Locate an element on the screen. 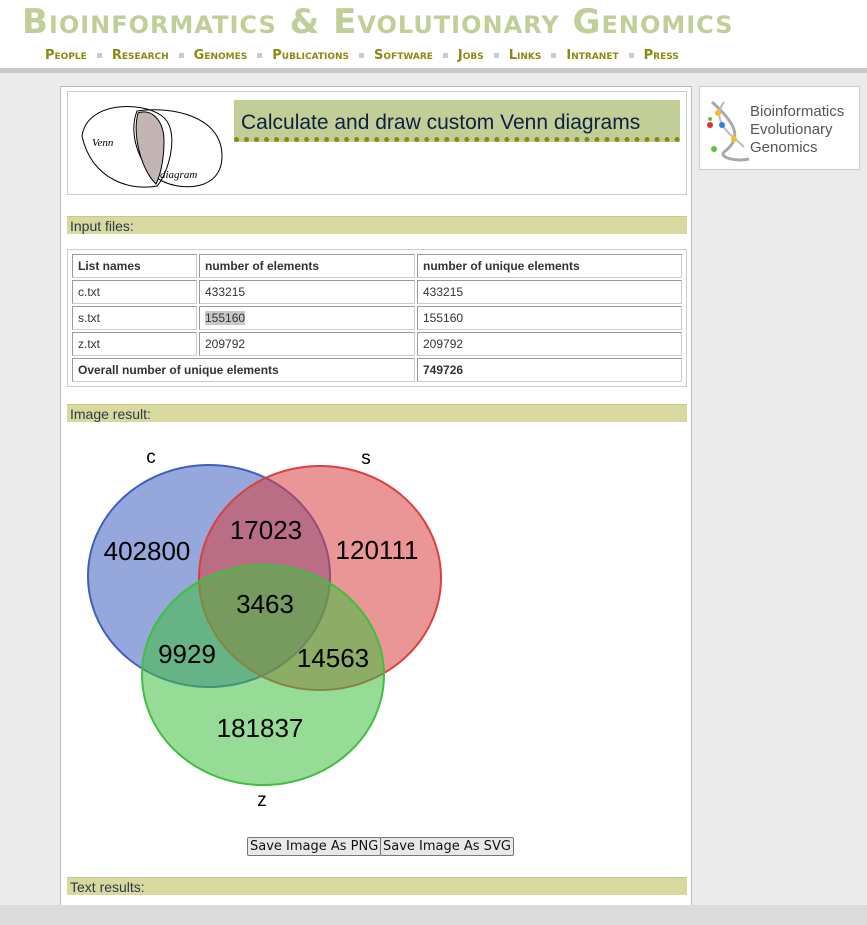 Image resolution: width=867 pixels, height=925 pixels. nav-publications: Publications is located at coordinates (310, 55).